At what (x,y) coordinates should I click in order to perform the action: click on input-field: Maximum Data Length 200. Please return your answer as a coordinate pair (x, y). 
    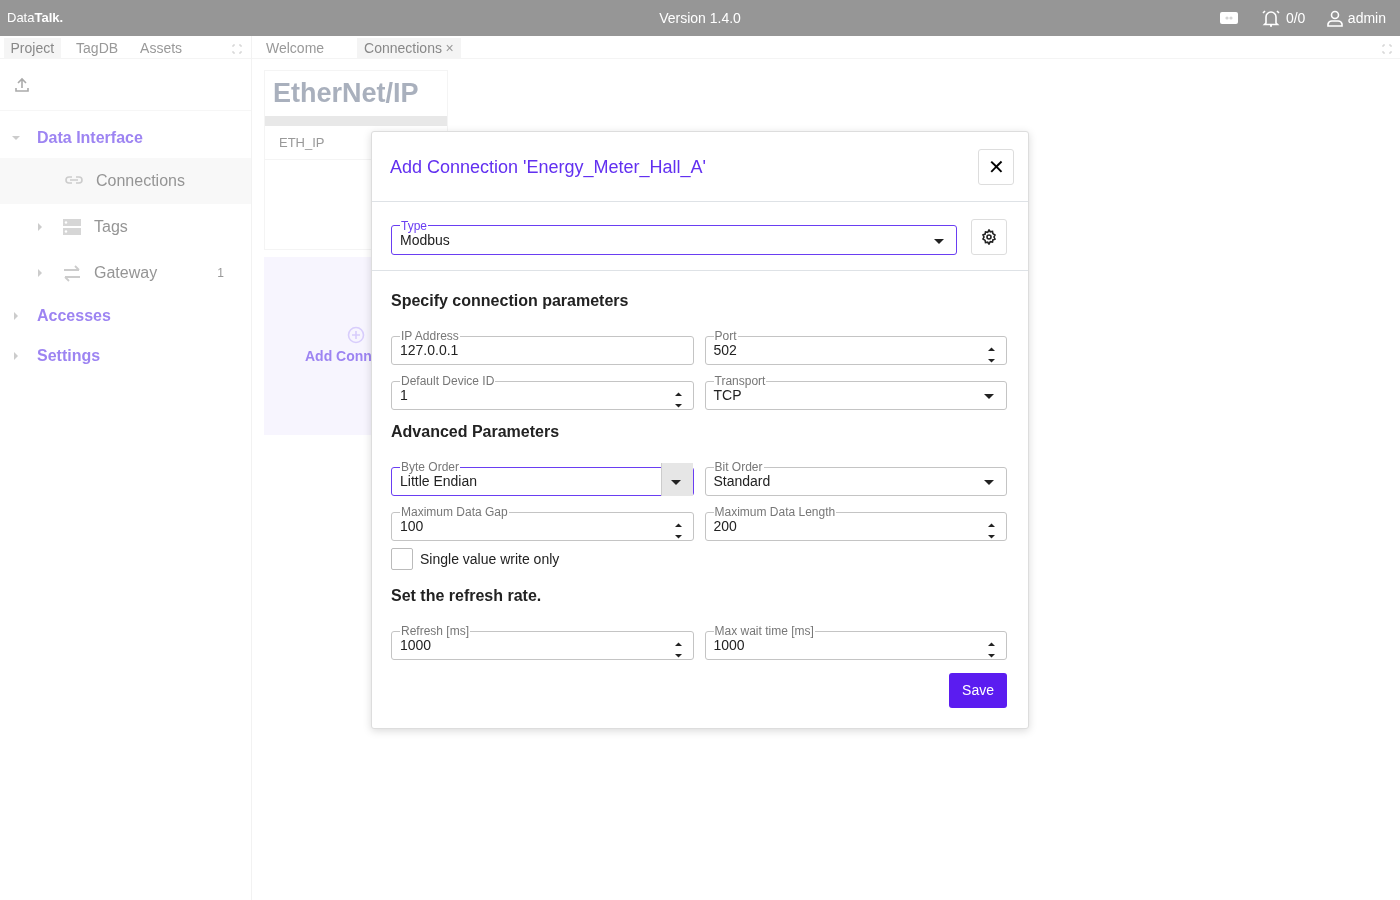
    Looking at the image, I should click on (855, 523).